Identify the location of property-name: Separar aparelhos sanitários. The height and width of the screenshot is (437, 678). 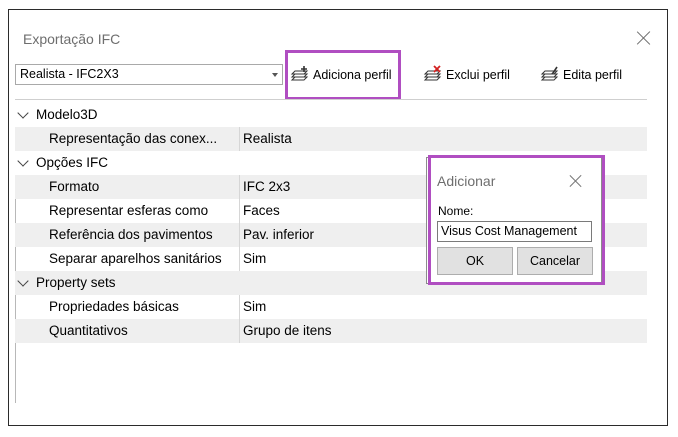
(127, 259).